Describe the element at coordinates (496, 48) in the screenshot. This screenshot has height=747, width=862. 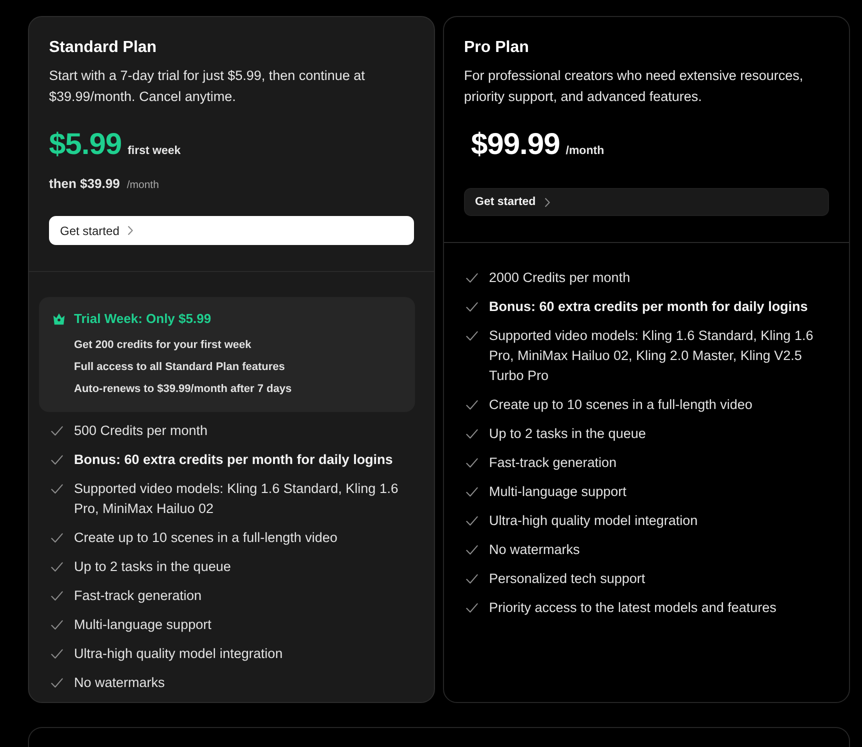
I see `plan-title: Pro Plan` at that location.